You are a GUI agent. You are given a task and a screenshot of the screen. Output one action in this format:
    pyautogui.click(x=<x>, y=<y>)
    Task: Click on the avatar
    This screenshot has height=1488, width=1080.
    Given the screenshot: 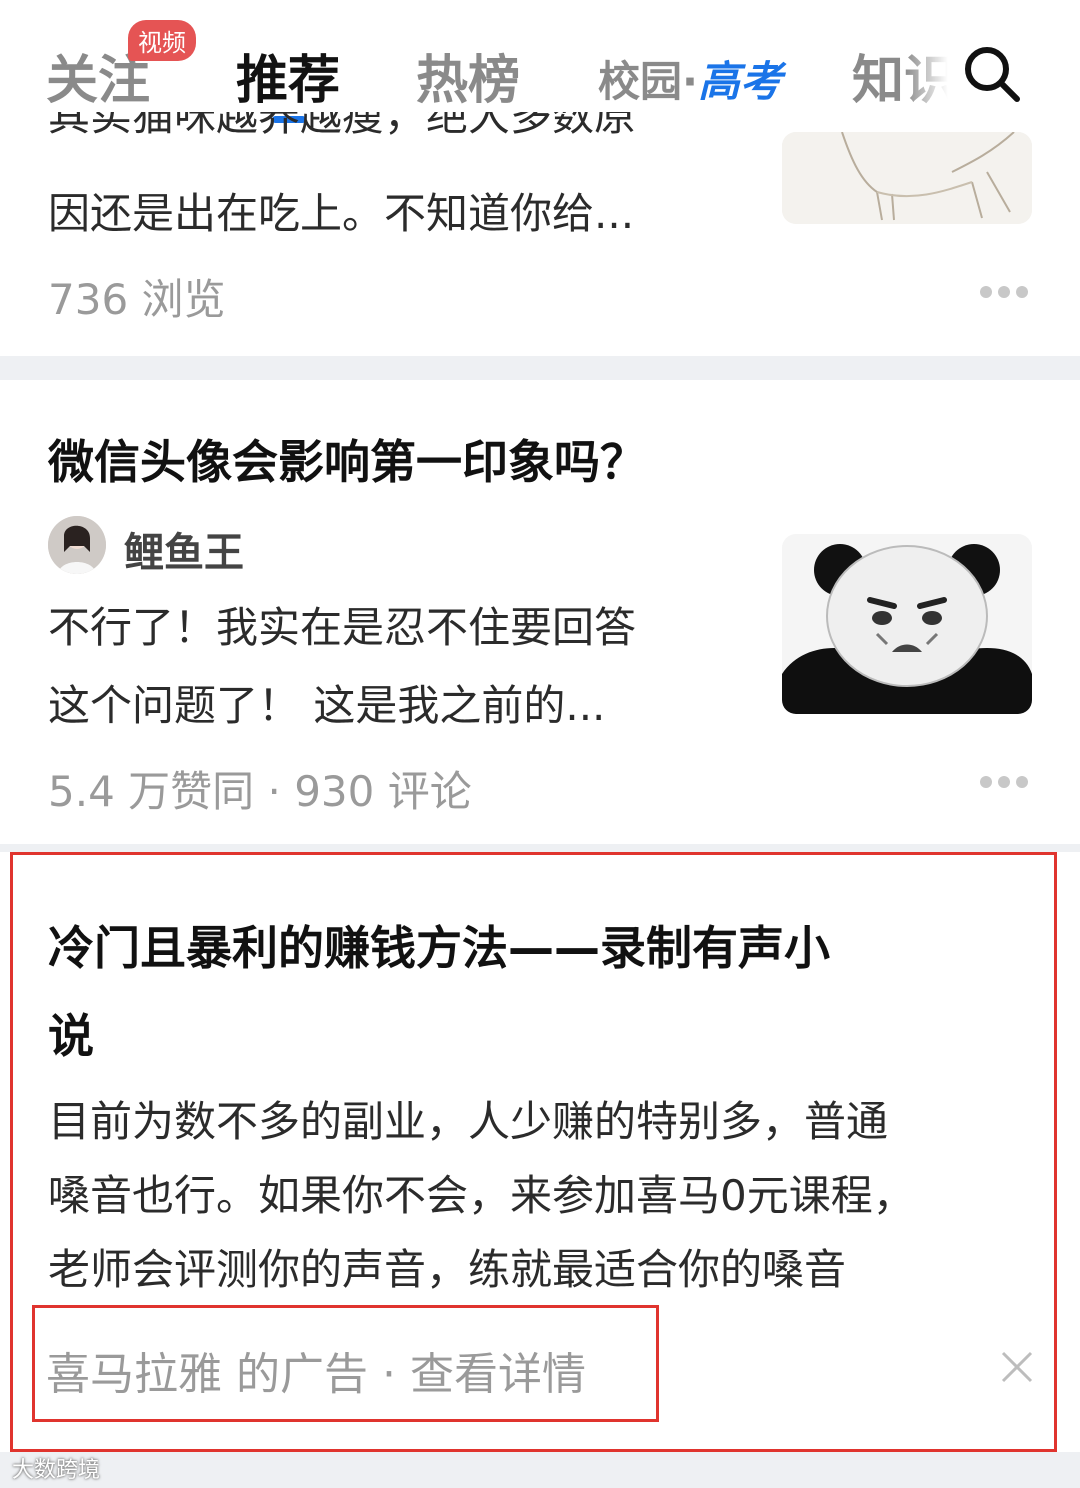 What is the action you would take?
    pyautogui.click(x=77, y=545)
    